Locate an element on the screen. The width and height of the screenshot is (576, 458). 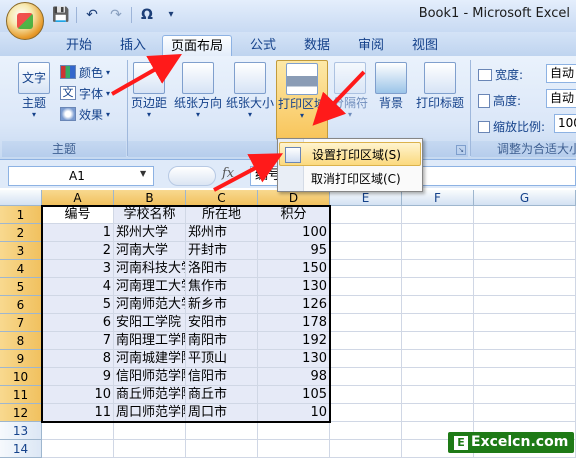
table-cell: 信阳师范学院 is located at coordinates (150, 377).